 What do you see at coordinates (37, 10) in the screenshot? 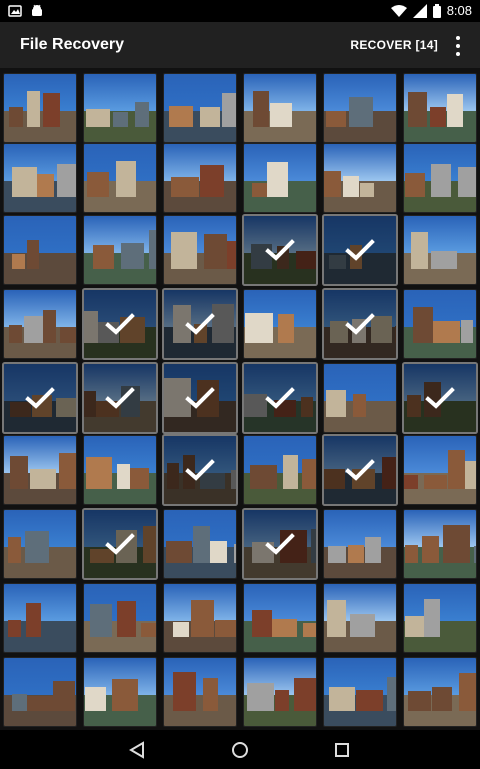
I see `android-notification-icon` at bounding box center [37, 10].